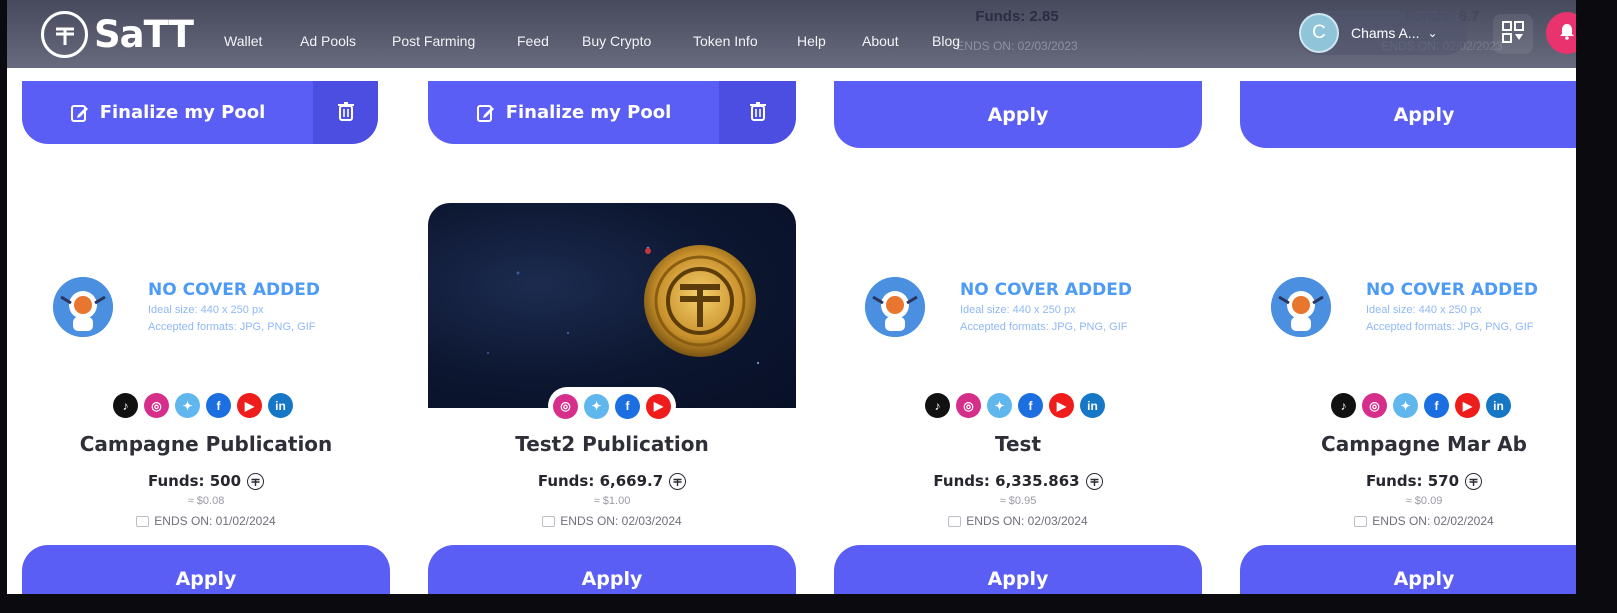  Describe the element at coordinates (808, 603) in the screenshot. I see `screen-edge-bottom` at that location.